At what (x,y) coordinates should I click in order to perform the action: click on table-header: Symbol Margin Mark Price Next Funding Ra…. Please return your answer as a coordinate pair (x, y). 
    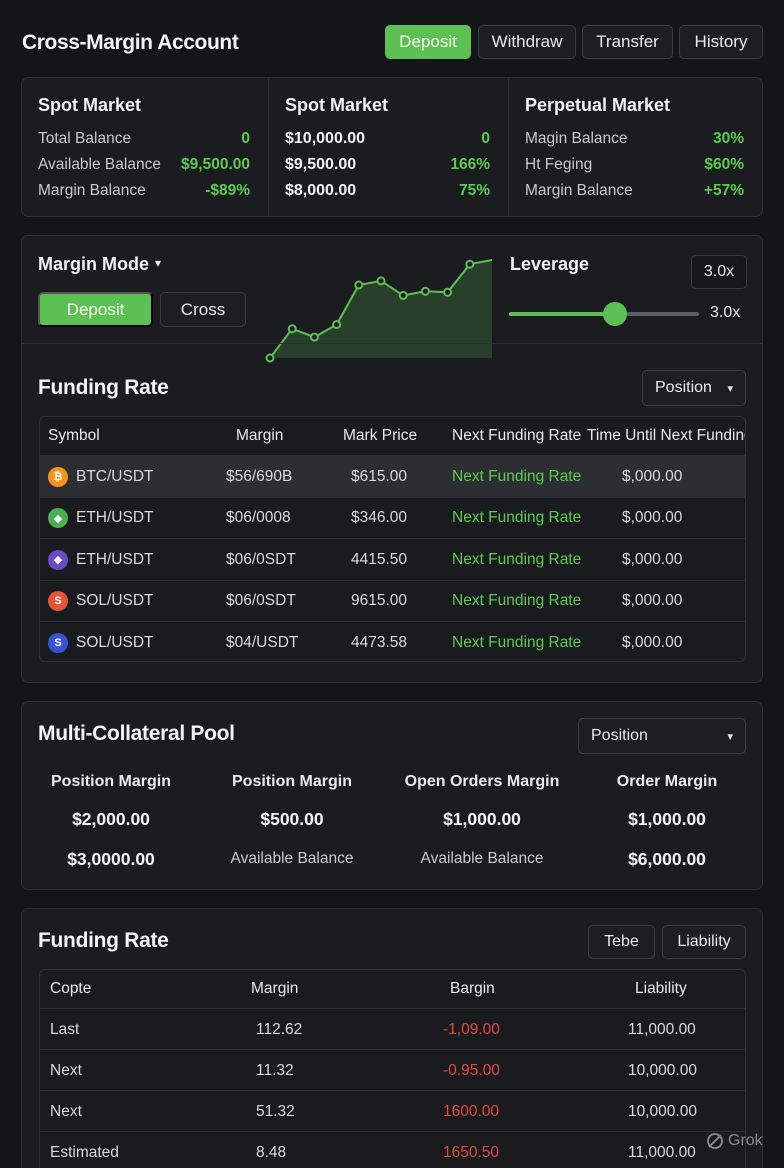
    Looking at the image, I should click on (392, 436).